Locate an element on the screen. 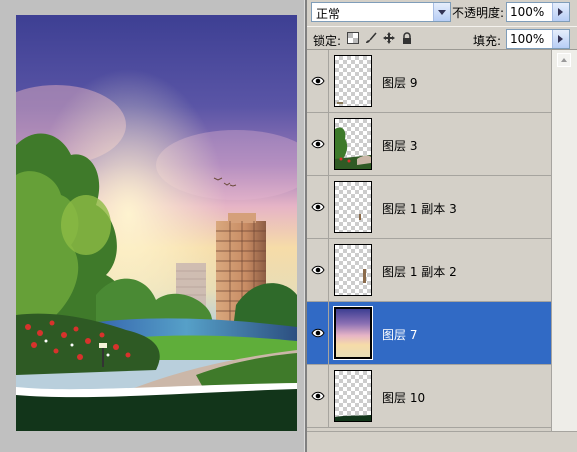  layer-name: 图层 9 is located at coordinates (399, 82).